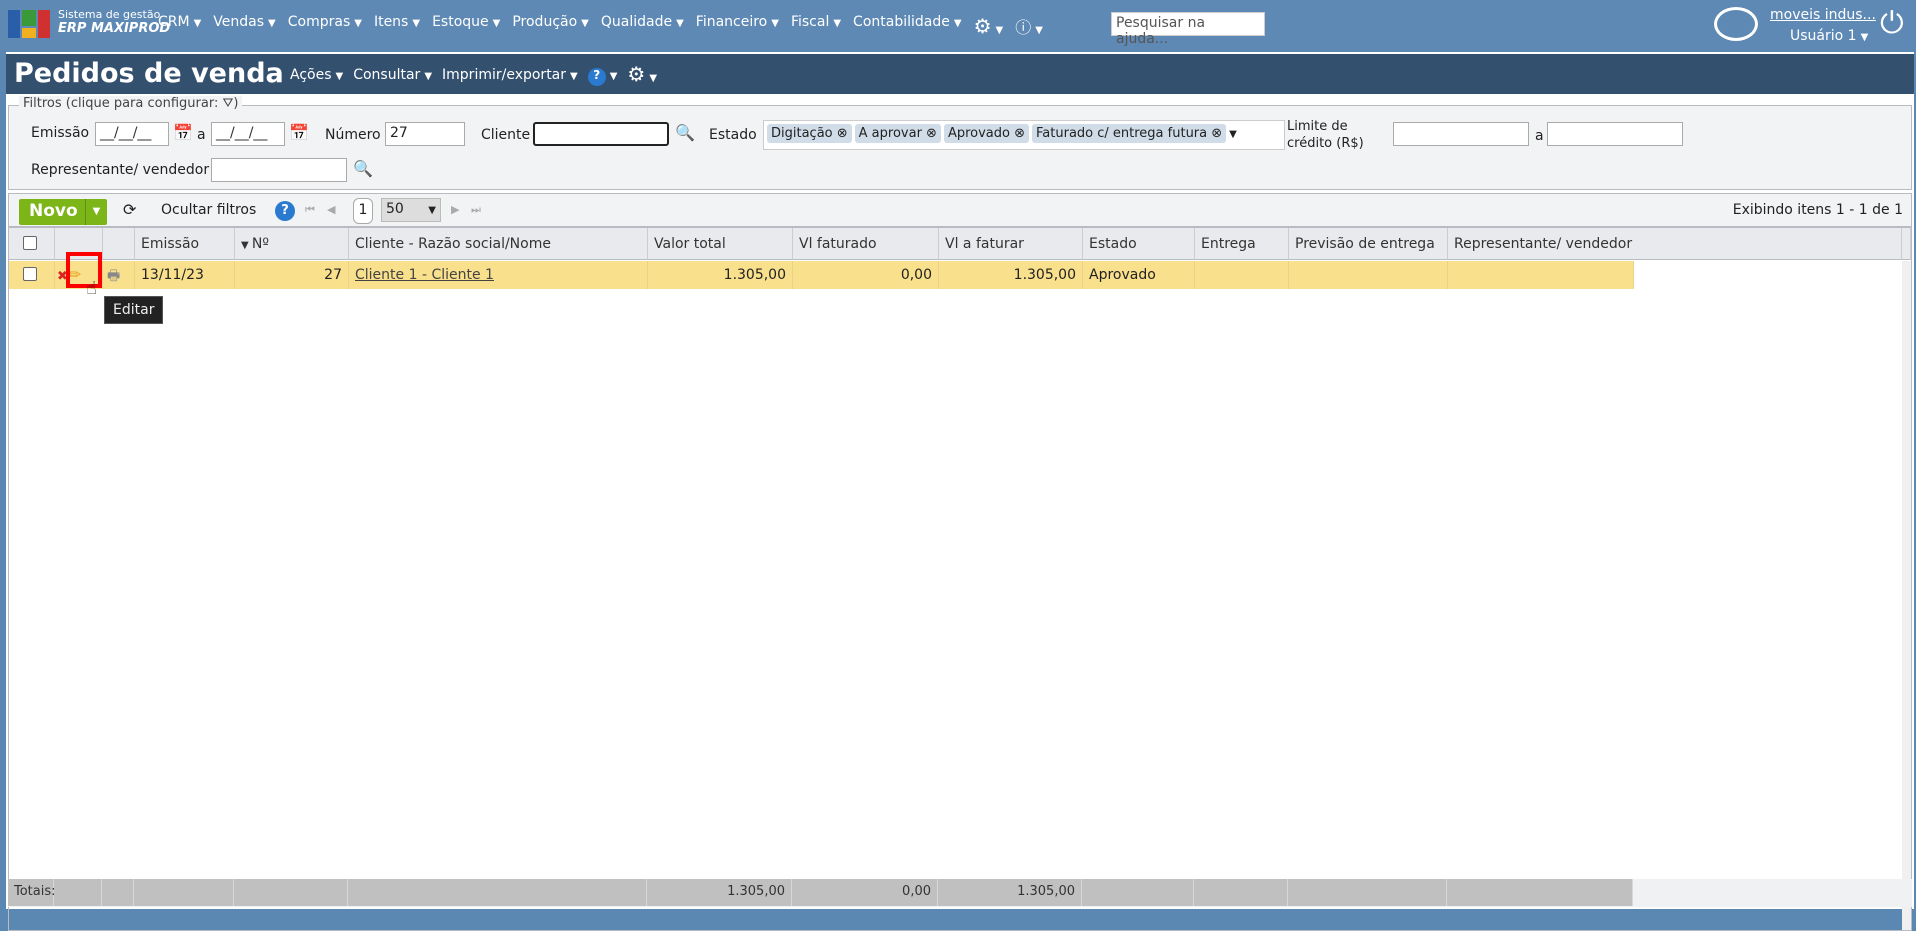  Describe the element at coordinates (642, 75) in the screenshot. I see `page-settings-button: ⚙ ▼` at that location.